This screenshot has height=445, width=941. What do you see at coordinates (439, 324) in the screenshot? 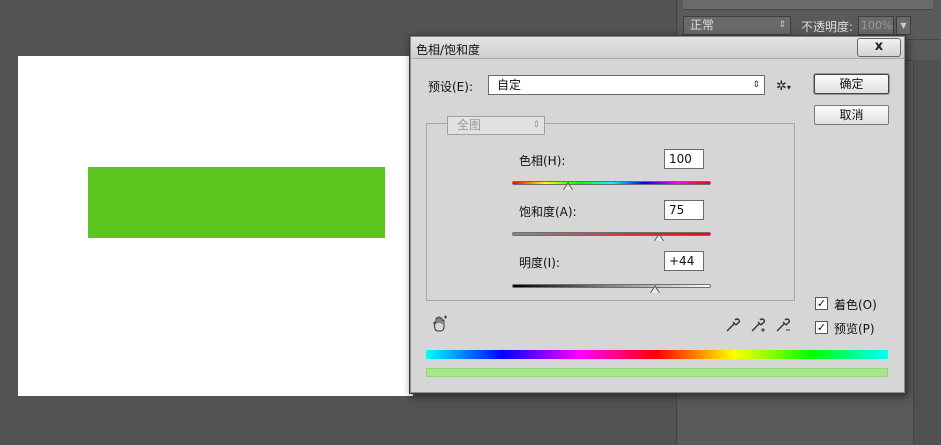
I see `targeted-adjustment-hand-icon` at bounding box center [439, 324].